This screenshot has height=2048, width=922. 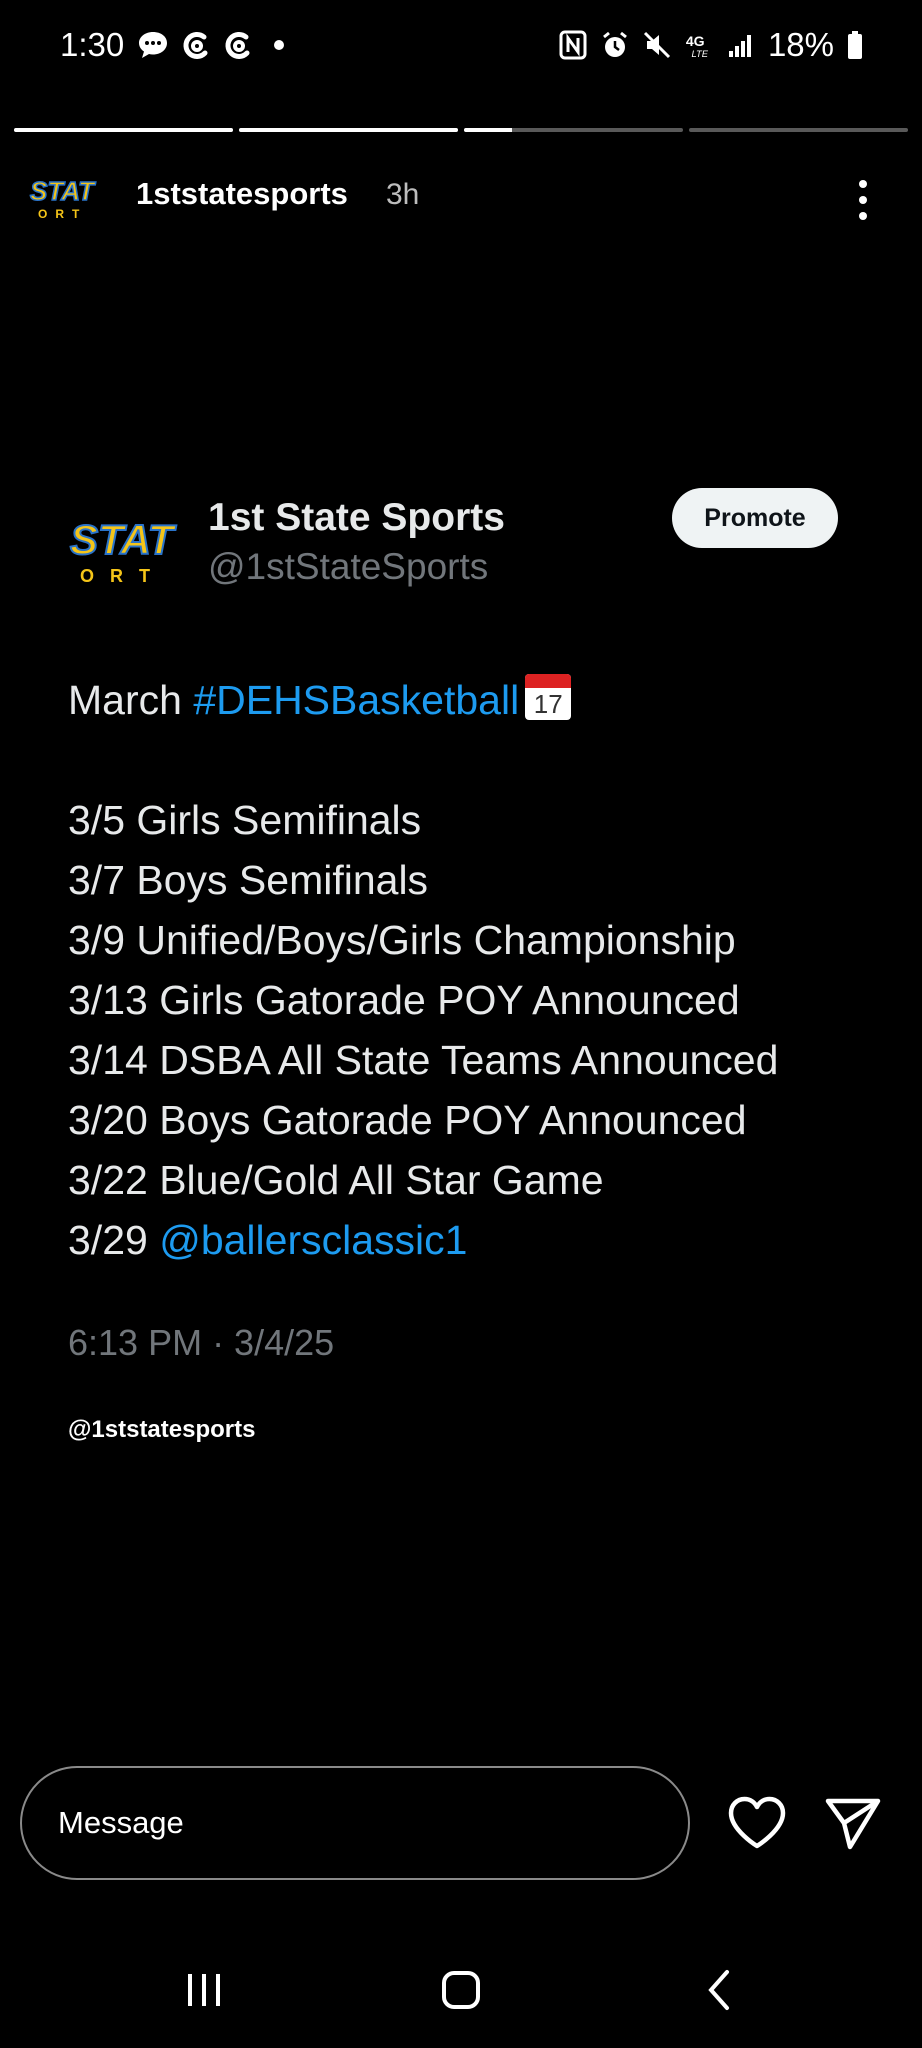 What do you see at coordinates (356, 700) in the screenshot?
I see `hashtag-link: #DEHSBasketball` at bounding box center [356, 700].